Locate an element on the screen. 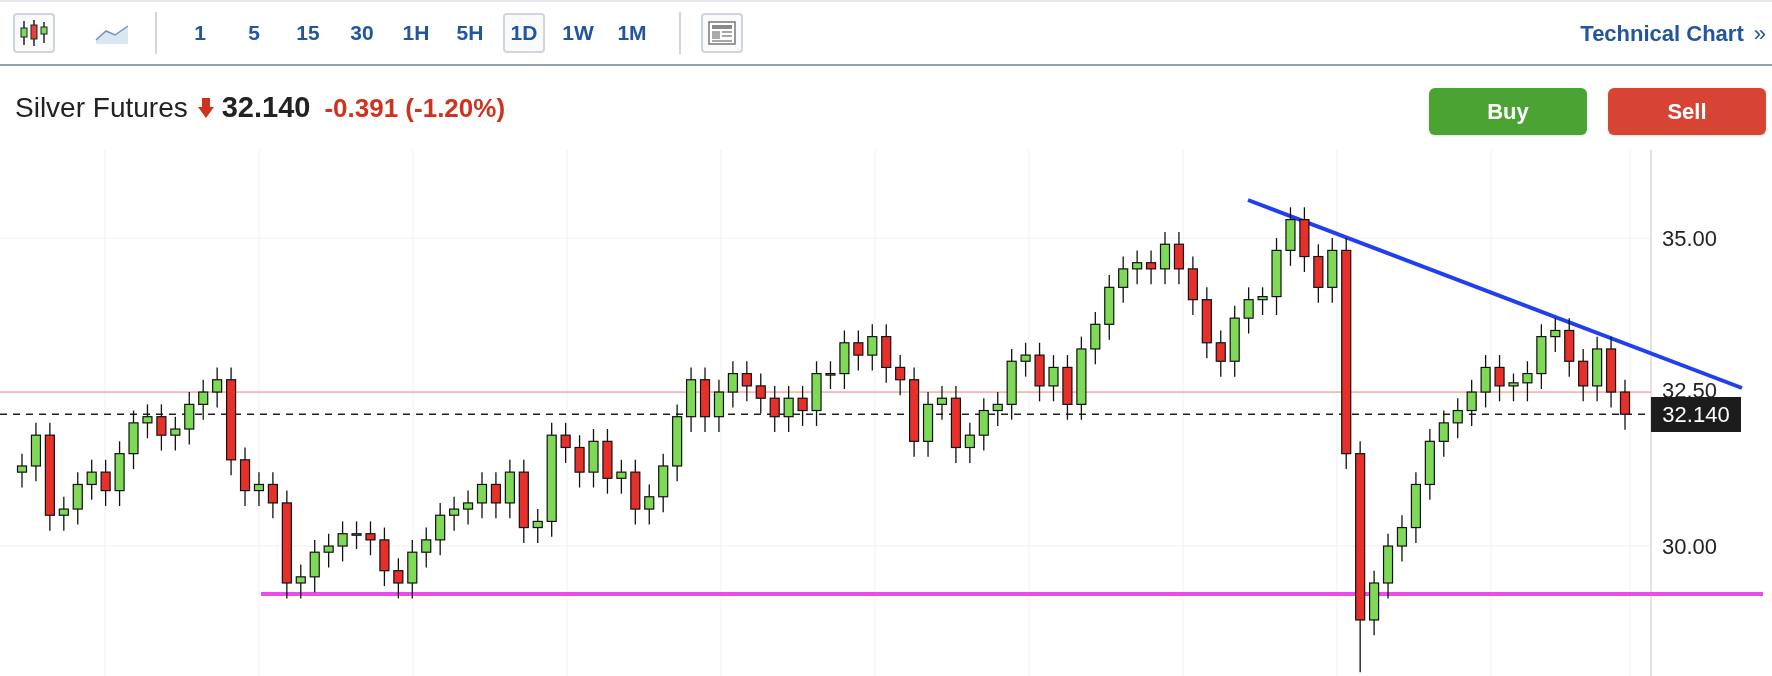 This screenshot has height=676, width=1772. sell-button: Sell is located at coordinates (1687, 111).